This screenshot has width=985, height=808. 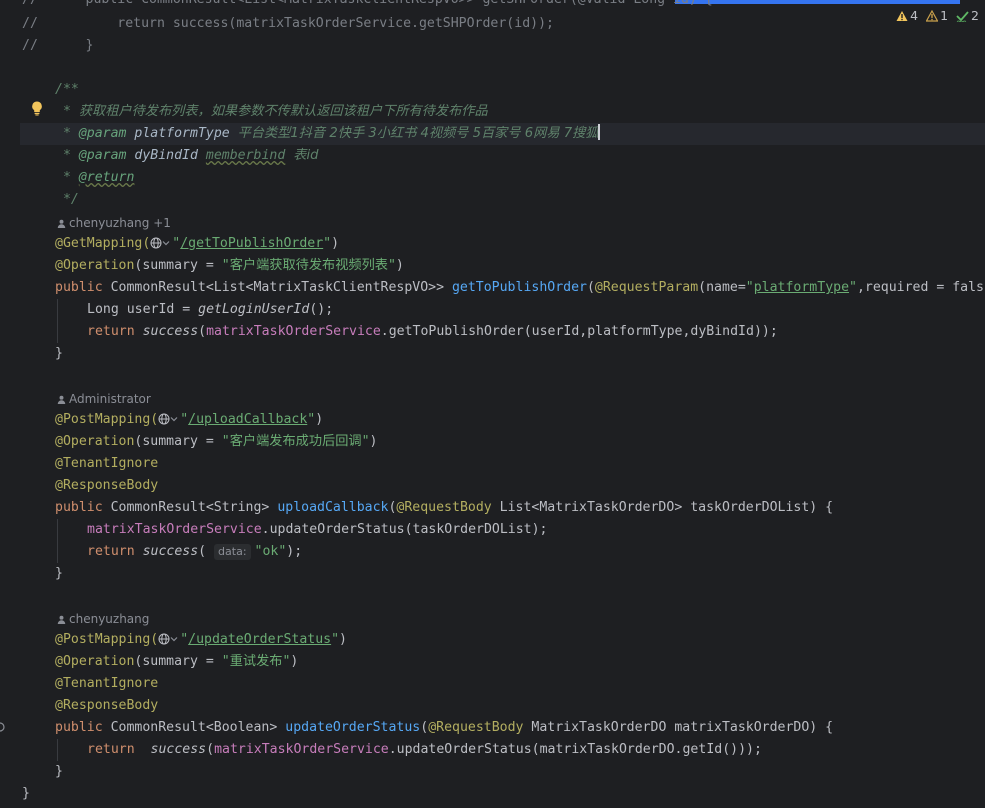 What do you see at coordinates (37, 108) in the screenshot?
I see `lightbulb-icon` at bounding box center [37, 108].